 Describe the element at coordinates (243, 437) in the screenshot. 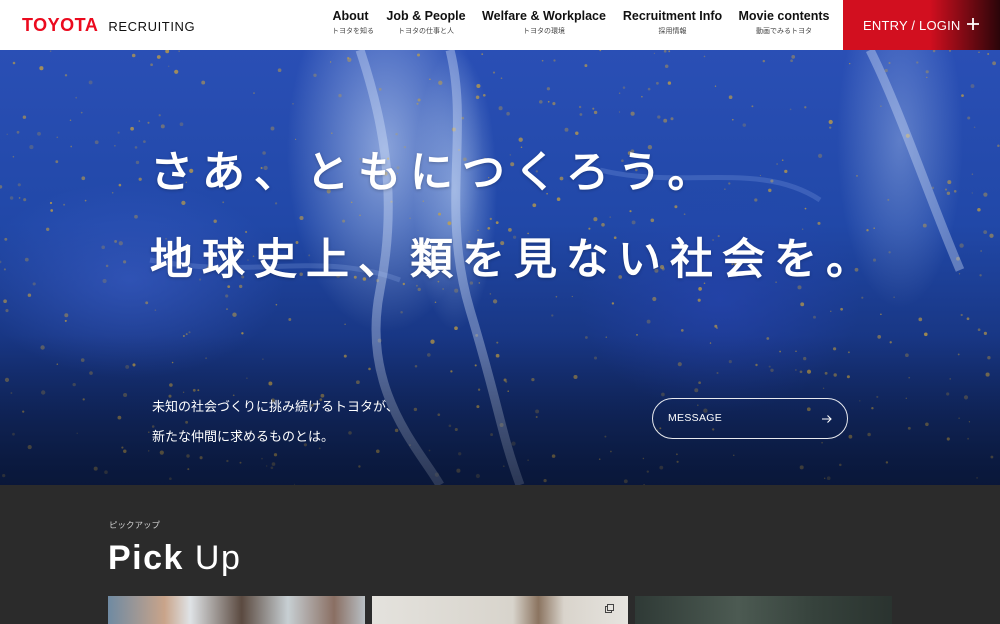

I see `hero-subtext-line-2: 新たな仲間に求めるものとは。` at that location.